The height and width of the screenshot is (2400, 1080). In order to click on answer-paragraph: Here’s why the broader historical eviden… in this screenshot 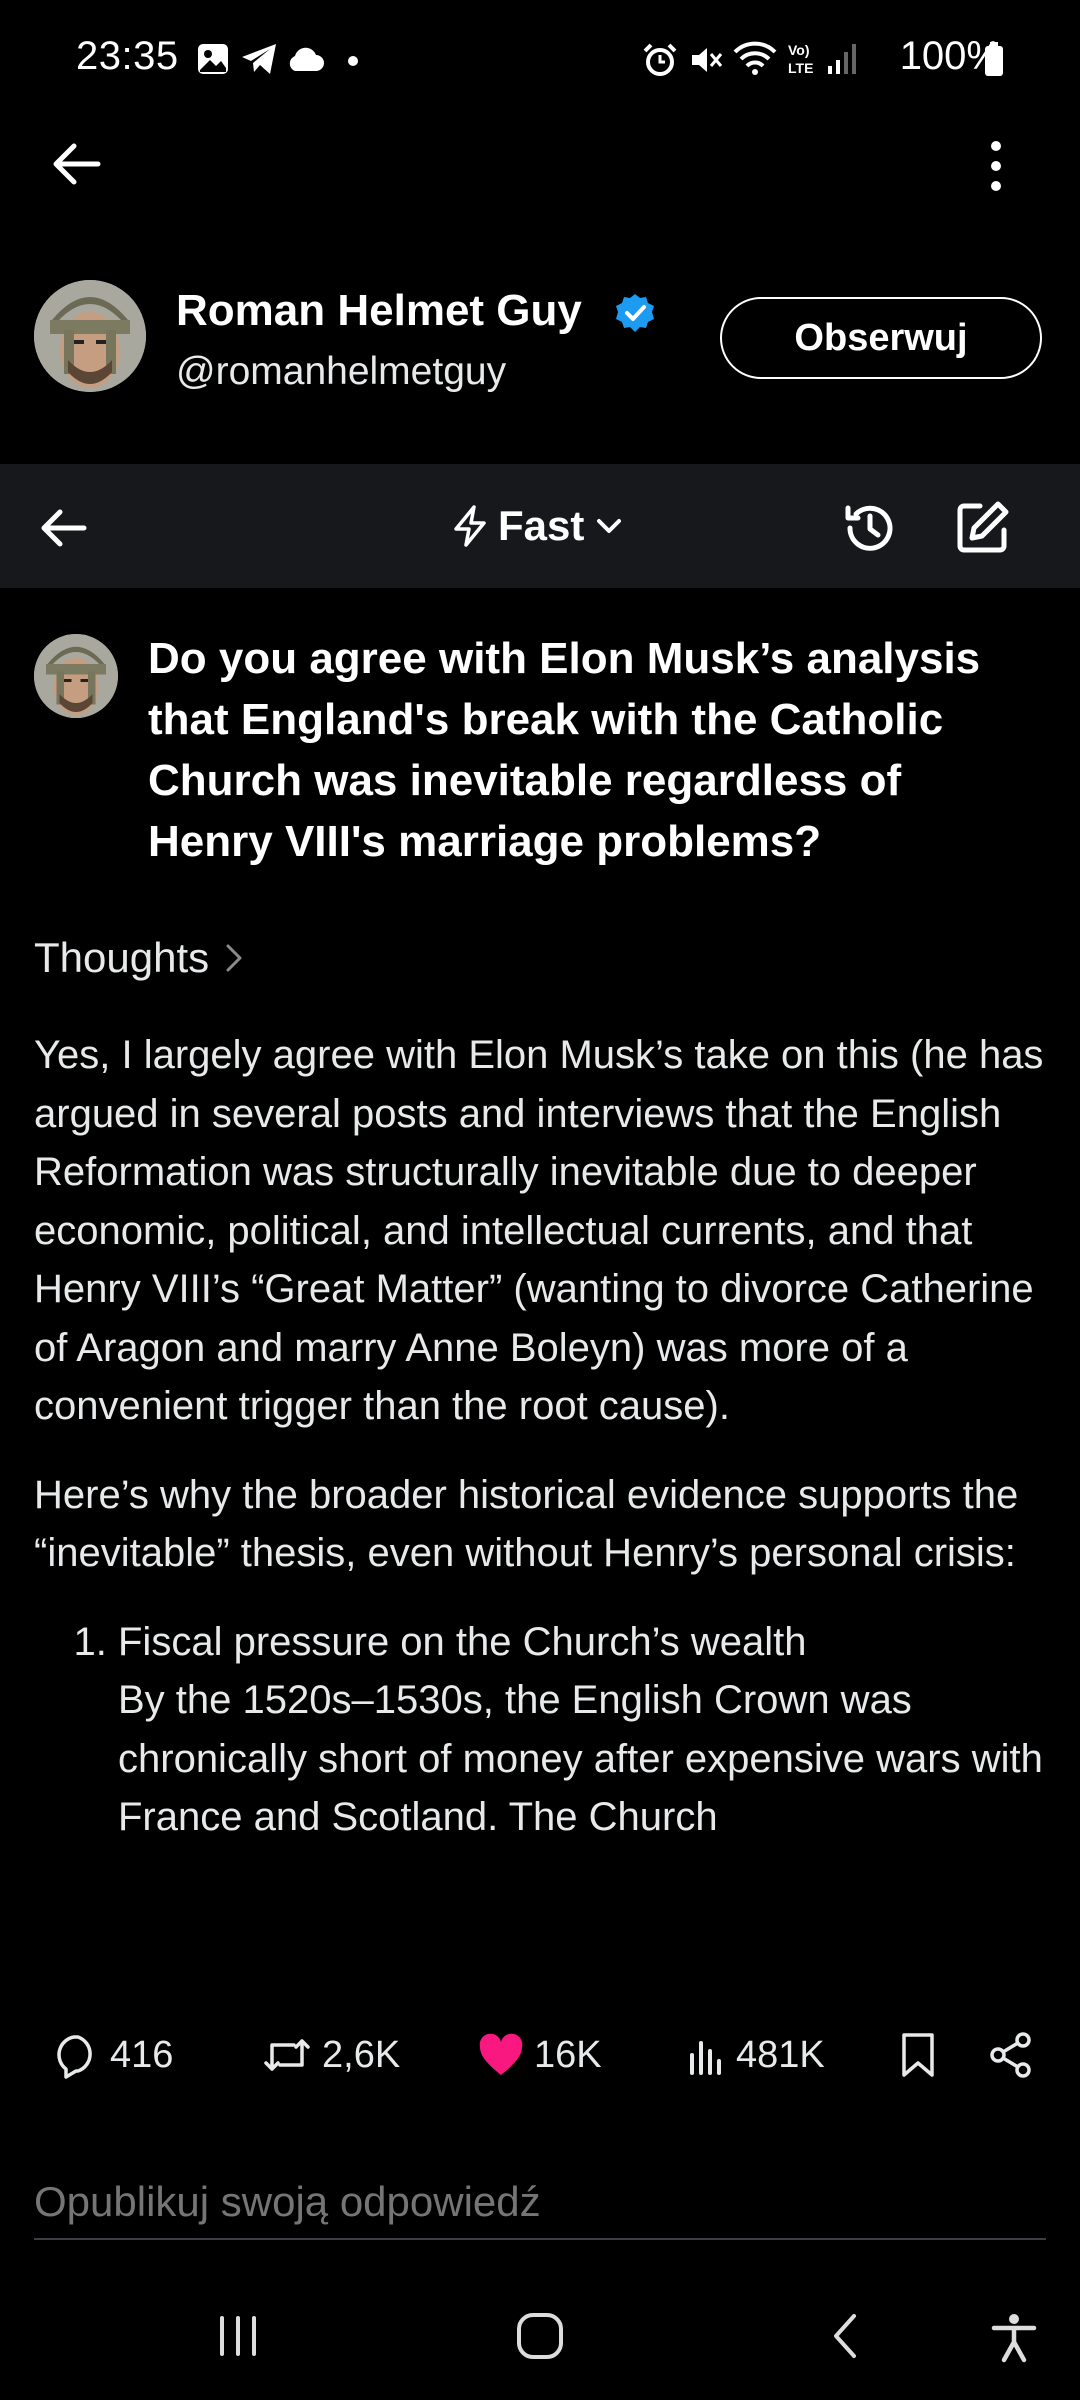, I will do `click(526, 1524)`.